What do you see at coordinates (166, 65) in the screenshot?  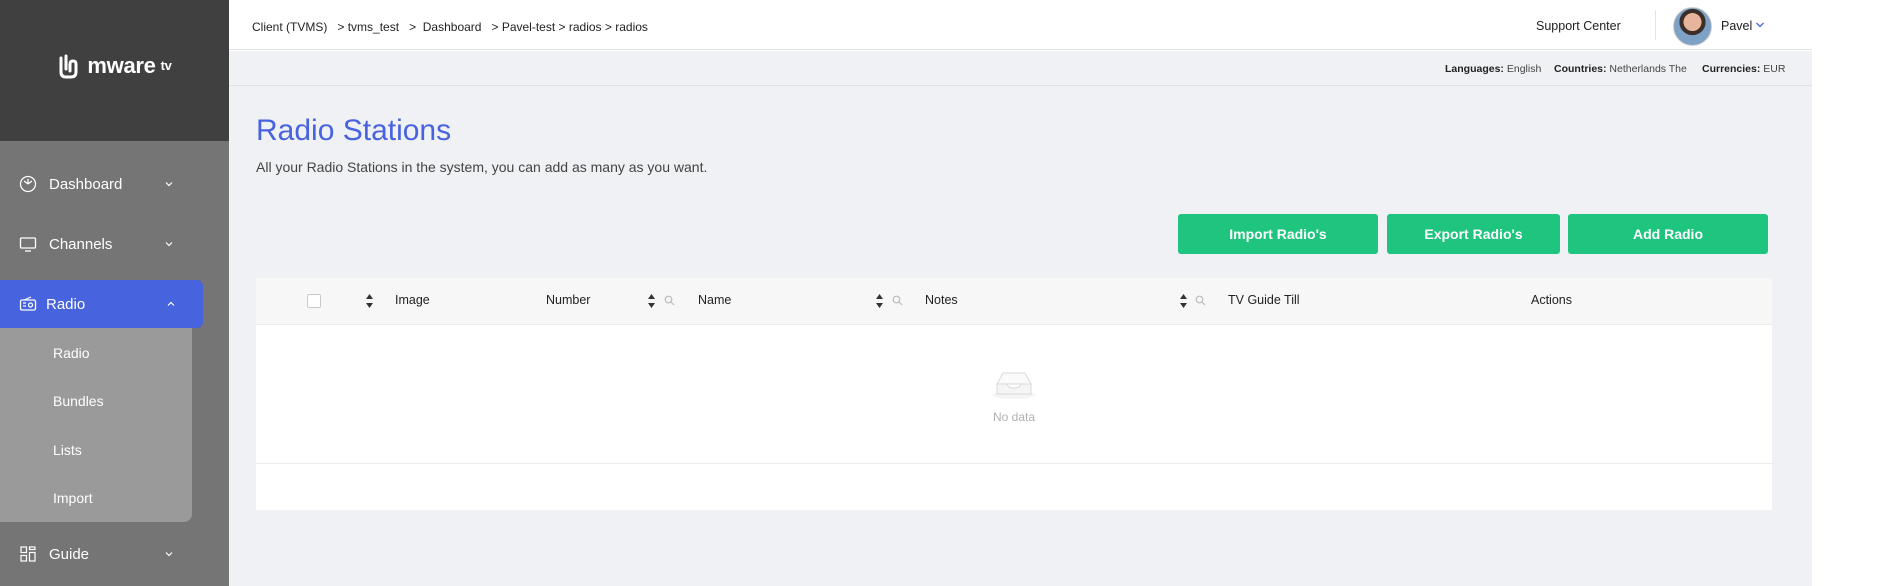 I see `brand-suffix: tv` at bounding box center [166, 65].